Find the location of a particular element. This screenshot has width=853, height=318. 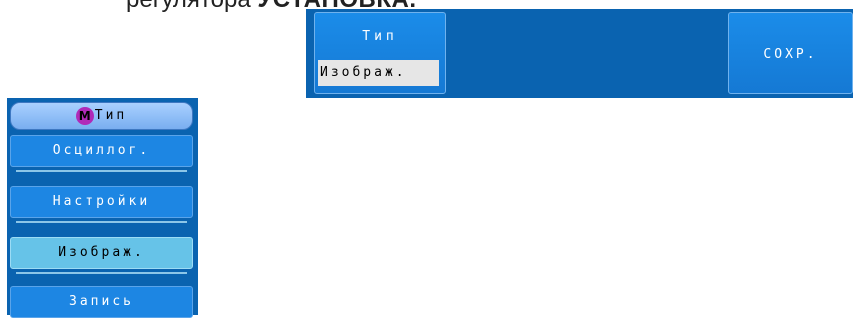

menu-header-label: Тип is located at coordinates (111, 115).